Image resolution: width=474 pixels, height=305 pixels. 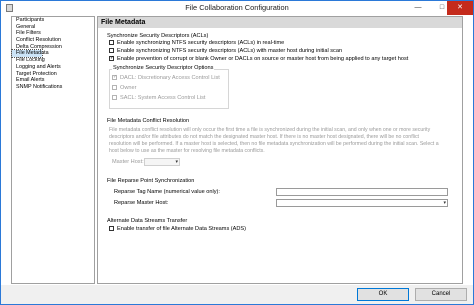 I want to click on nav-item-email-alerts: Email Alerts, so click(x=53, y=80).